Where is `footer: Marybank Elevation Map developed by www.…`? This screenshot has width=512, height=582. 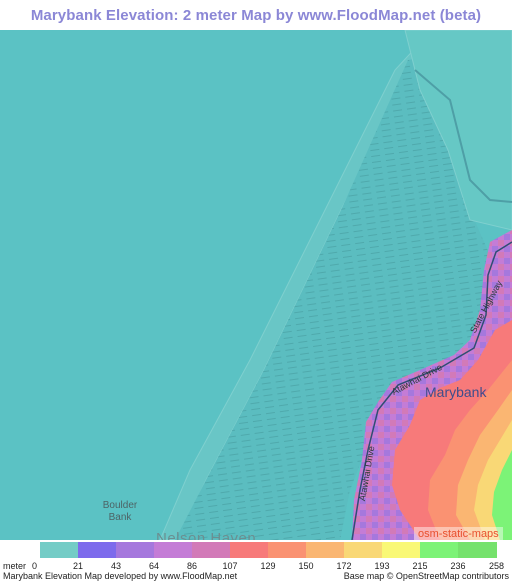
footer: Marybank Elevation Map developed by www.… is located at coordinates (256, 576).